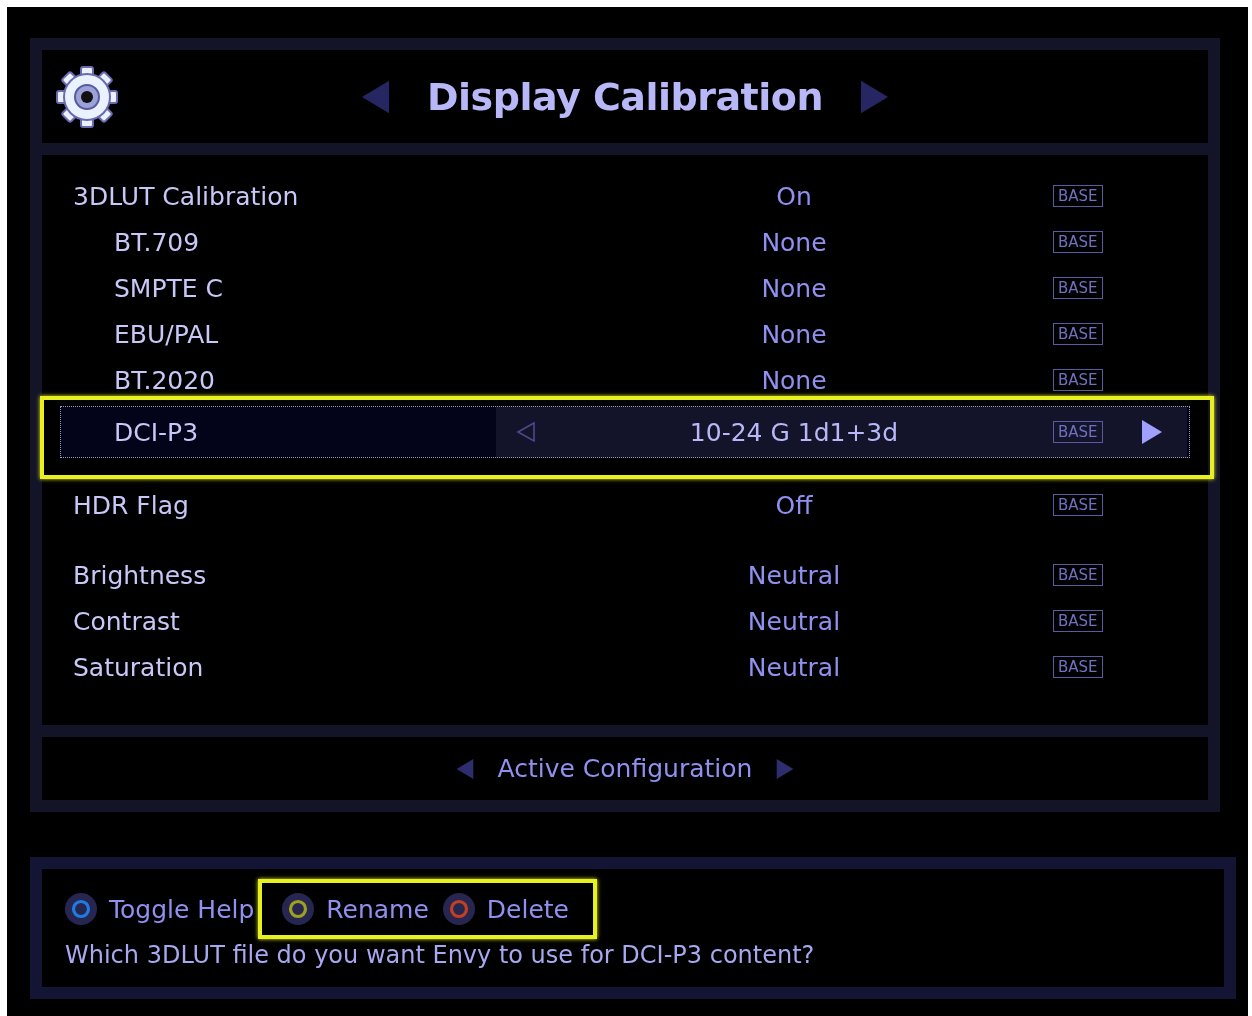 This screenshot has width=1252, height=1016. What do you see at coordinates (625, 768) in the screenshot?
I see `configuration-label: Active Configuration` at bounding box center [625, 768].